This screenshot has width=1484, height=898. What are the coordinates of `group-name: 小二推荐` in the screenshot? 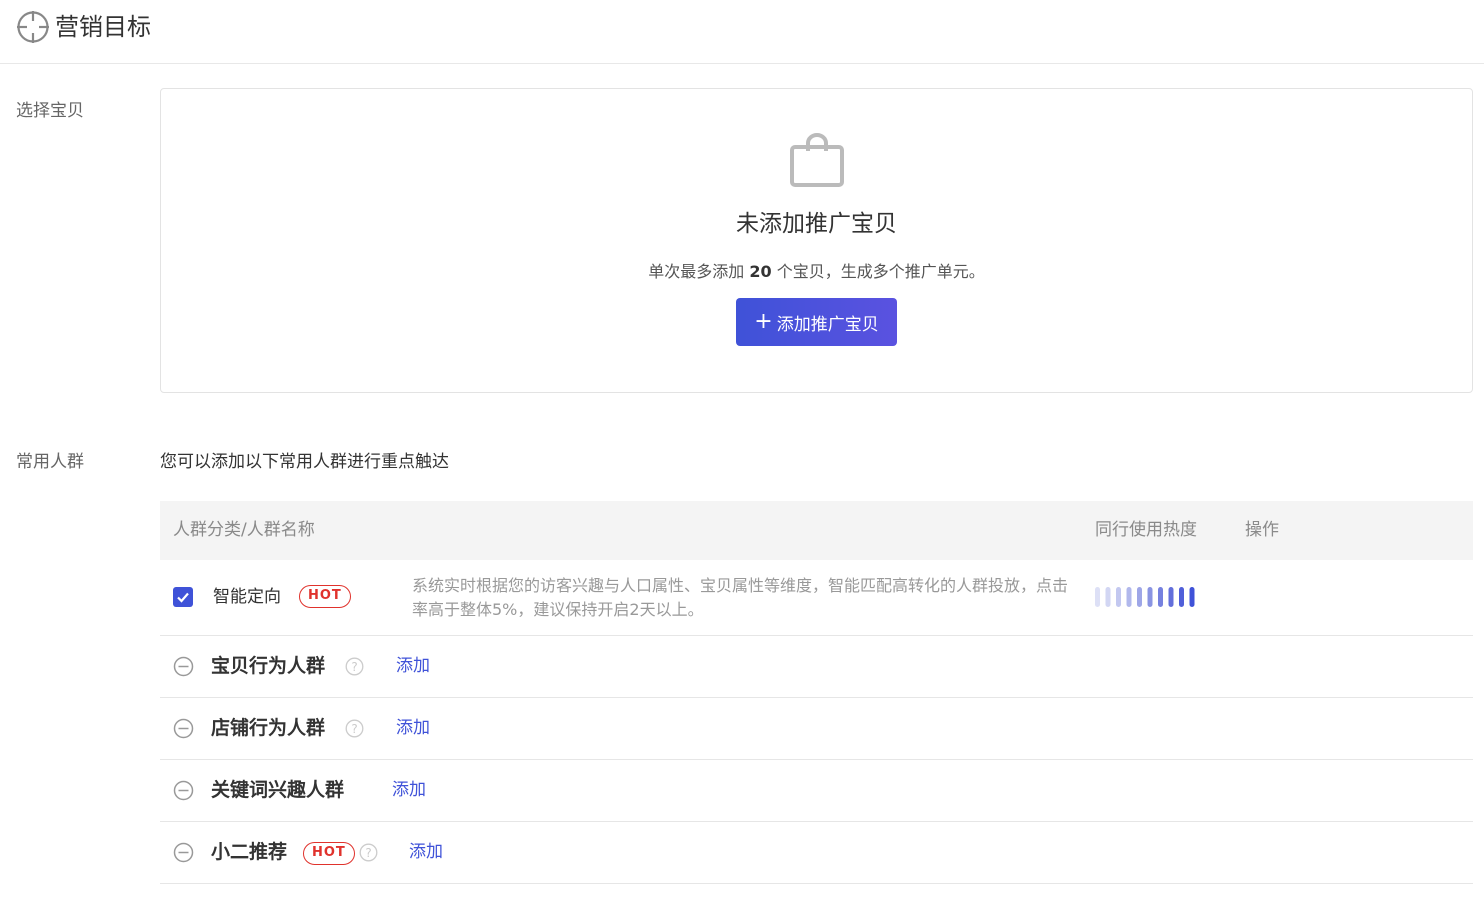 It's located at (249, 852).